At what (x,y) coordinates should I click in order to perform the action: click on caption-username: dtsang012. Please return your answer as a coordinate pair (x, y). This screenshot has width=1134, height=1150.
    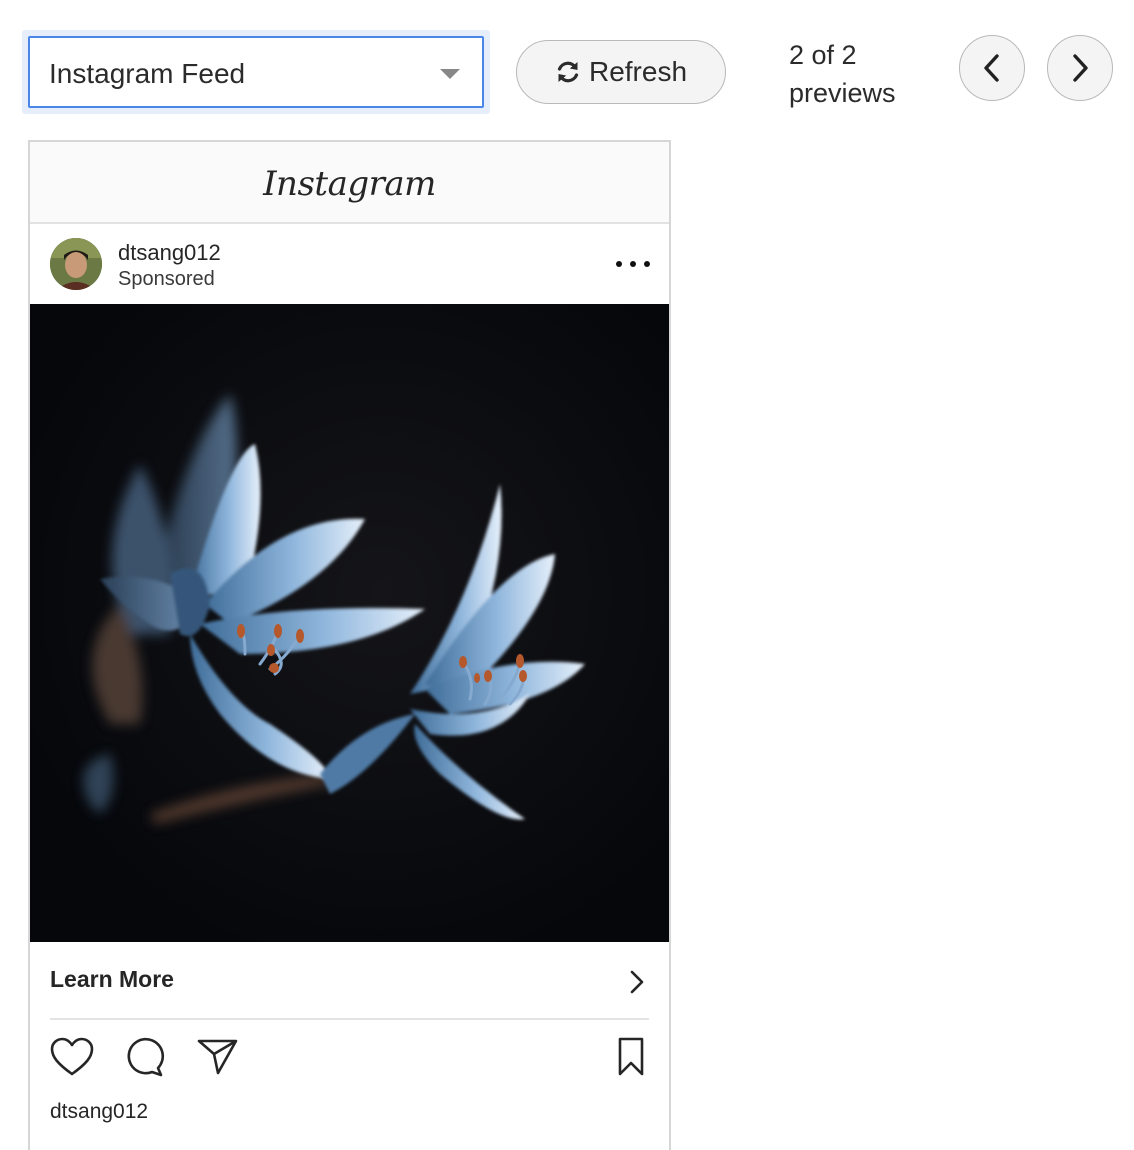
    Looking at the image, I should click on (99, 1112).